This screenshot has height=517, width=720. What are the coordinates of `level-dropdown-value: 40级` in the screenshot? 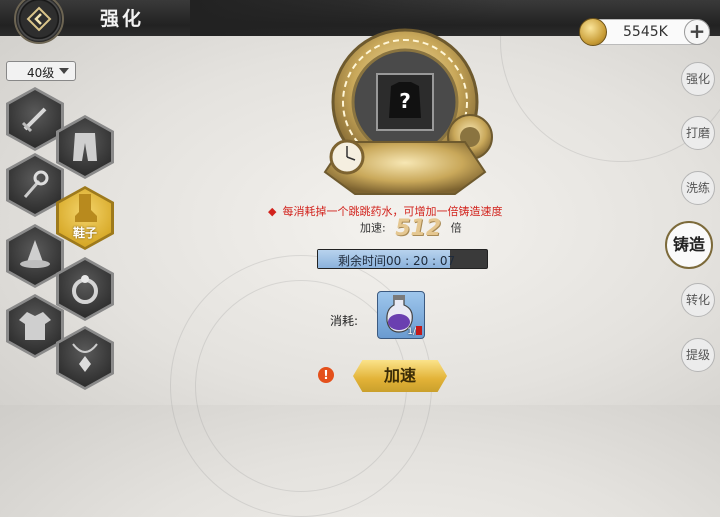 It's located at (41, 73).